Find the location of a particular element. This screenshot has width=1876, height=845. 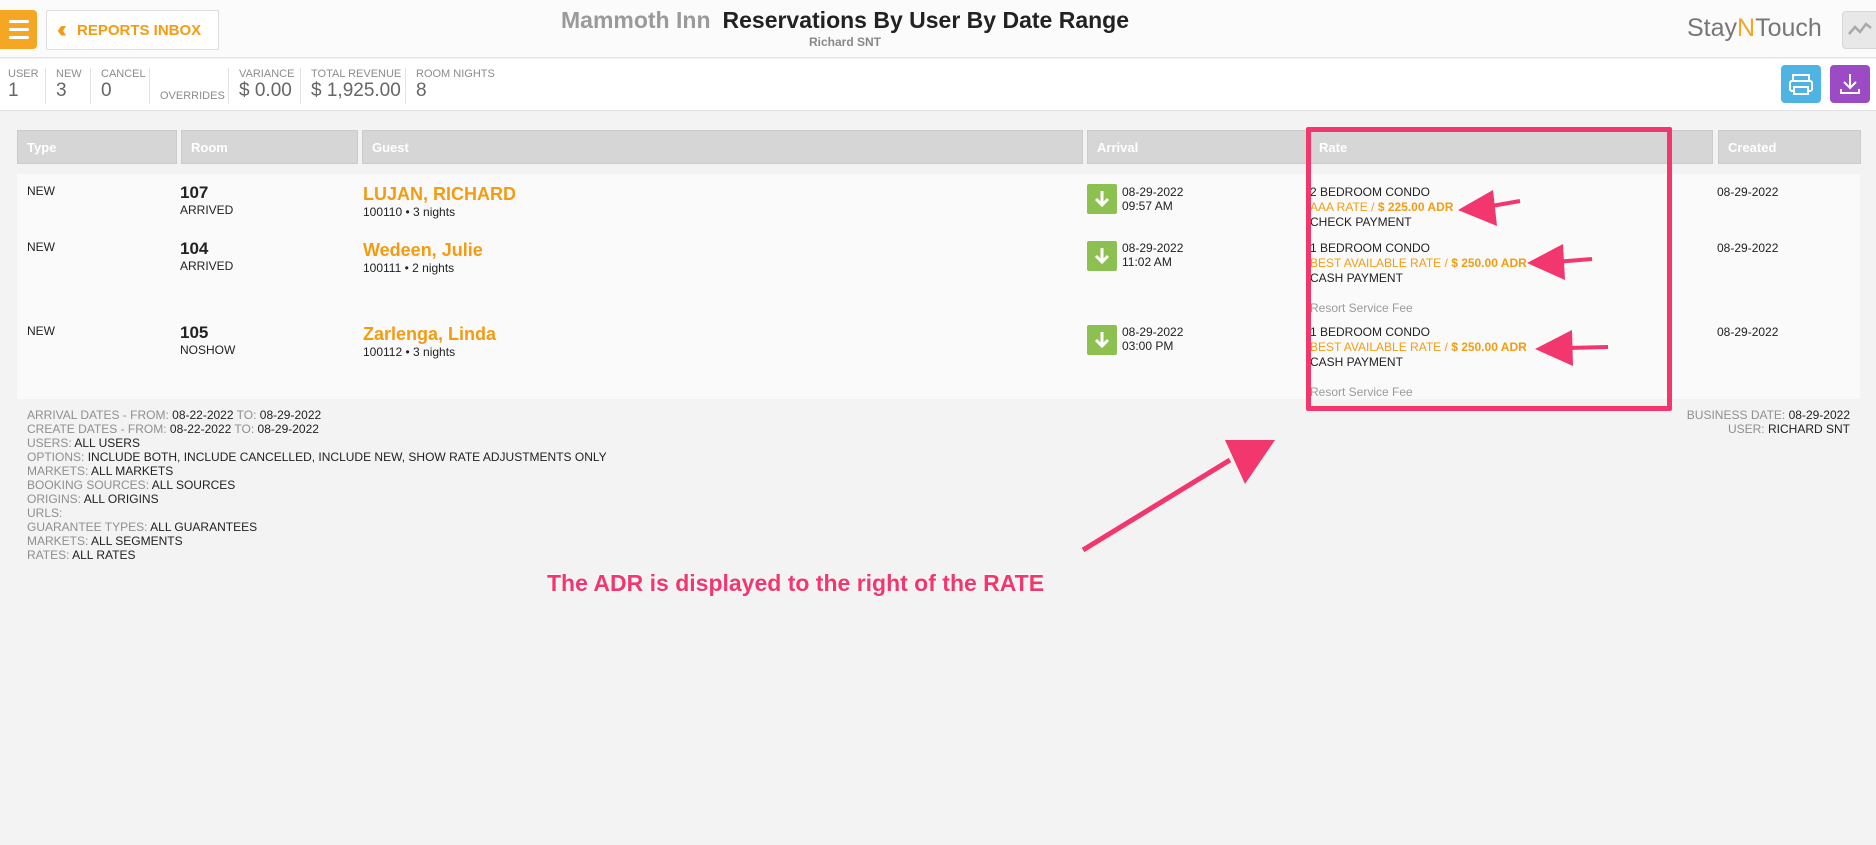

confirmation-number: 100112 is located at coordinates (383, 352).